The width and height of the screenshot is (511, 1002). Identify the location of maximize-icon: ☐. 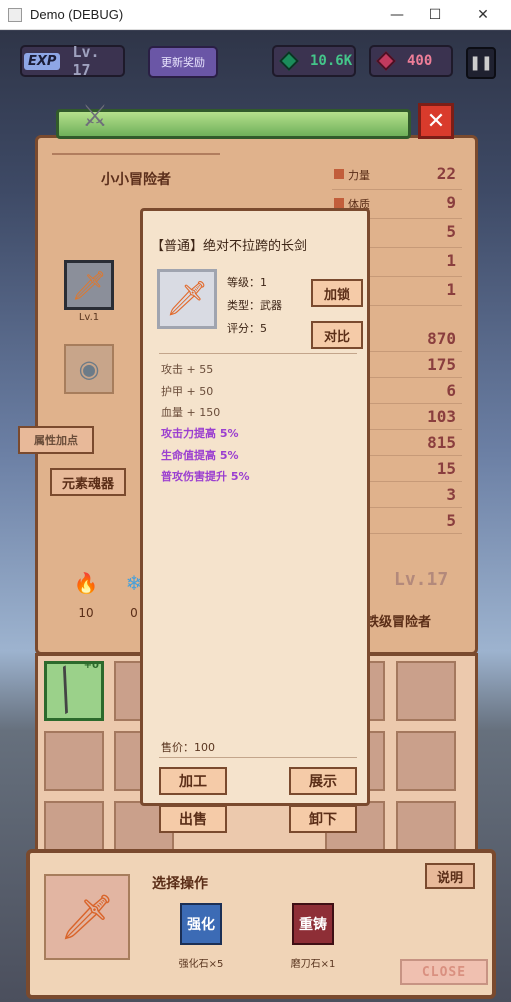
(435, 15).